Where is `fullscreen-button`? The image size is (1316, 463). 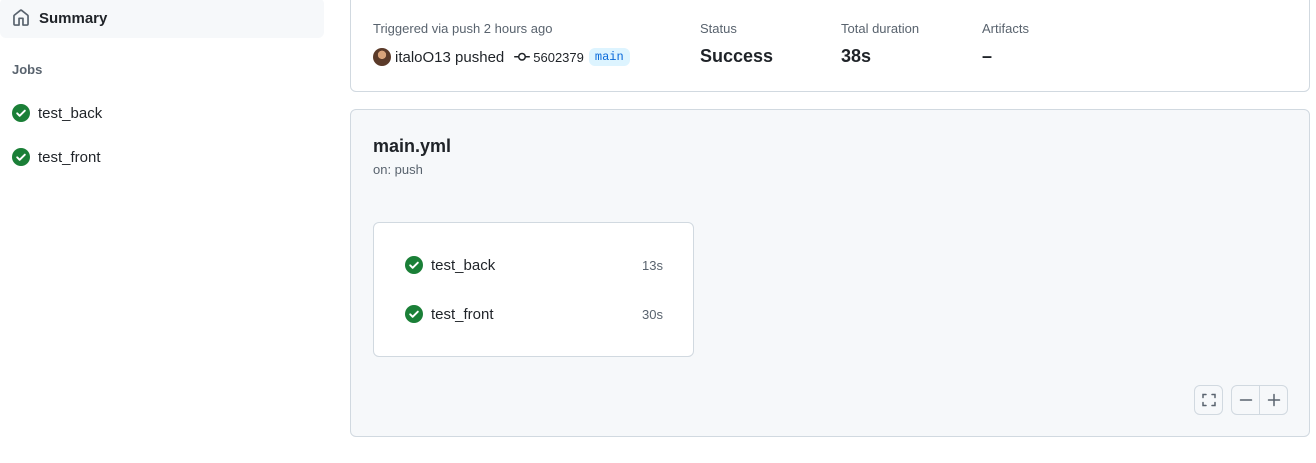
fullscreen-button is located at coordinates (1208, 400).